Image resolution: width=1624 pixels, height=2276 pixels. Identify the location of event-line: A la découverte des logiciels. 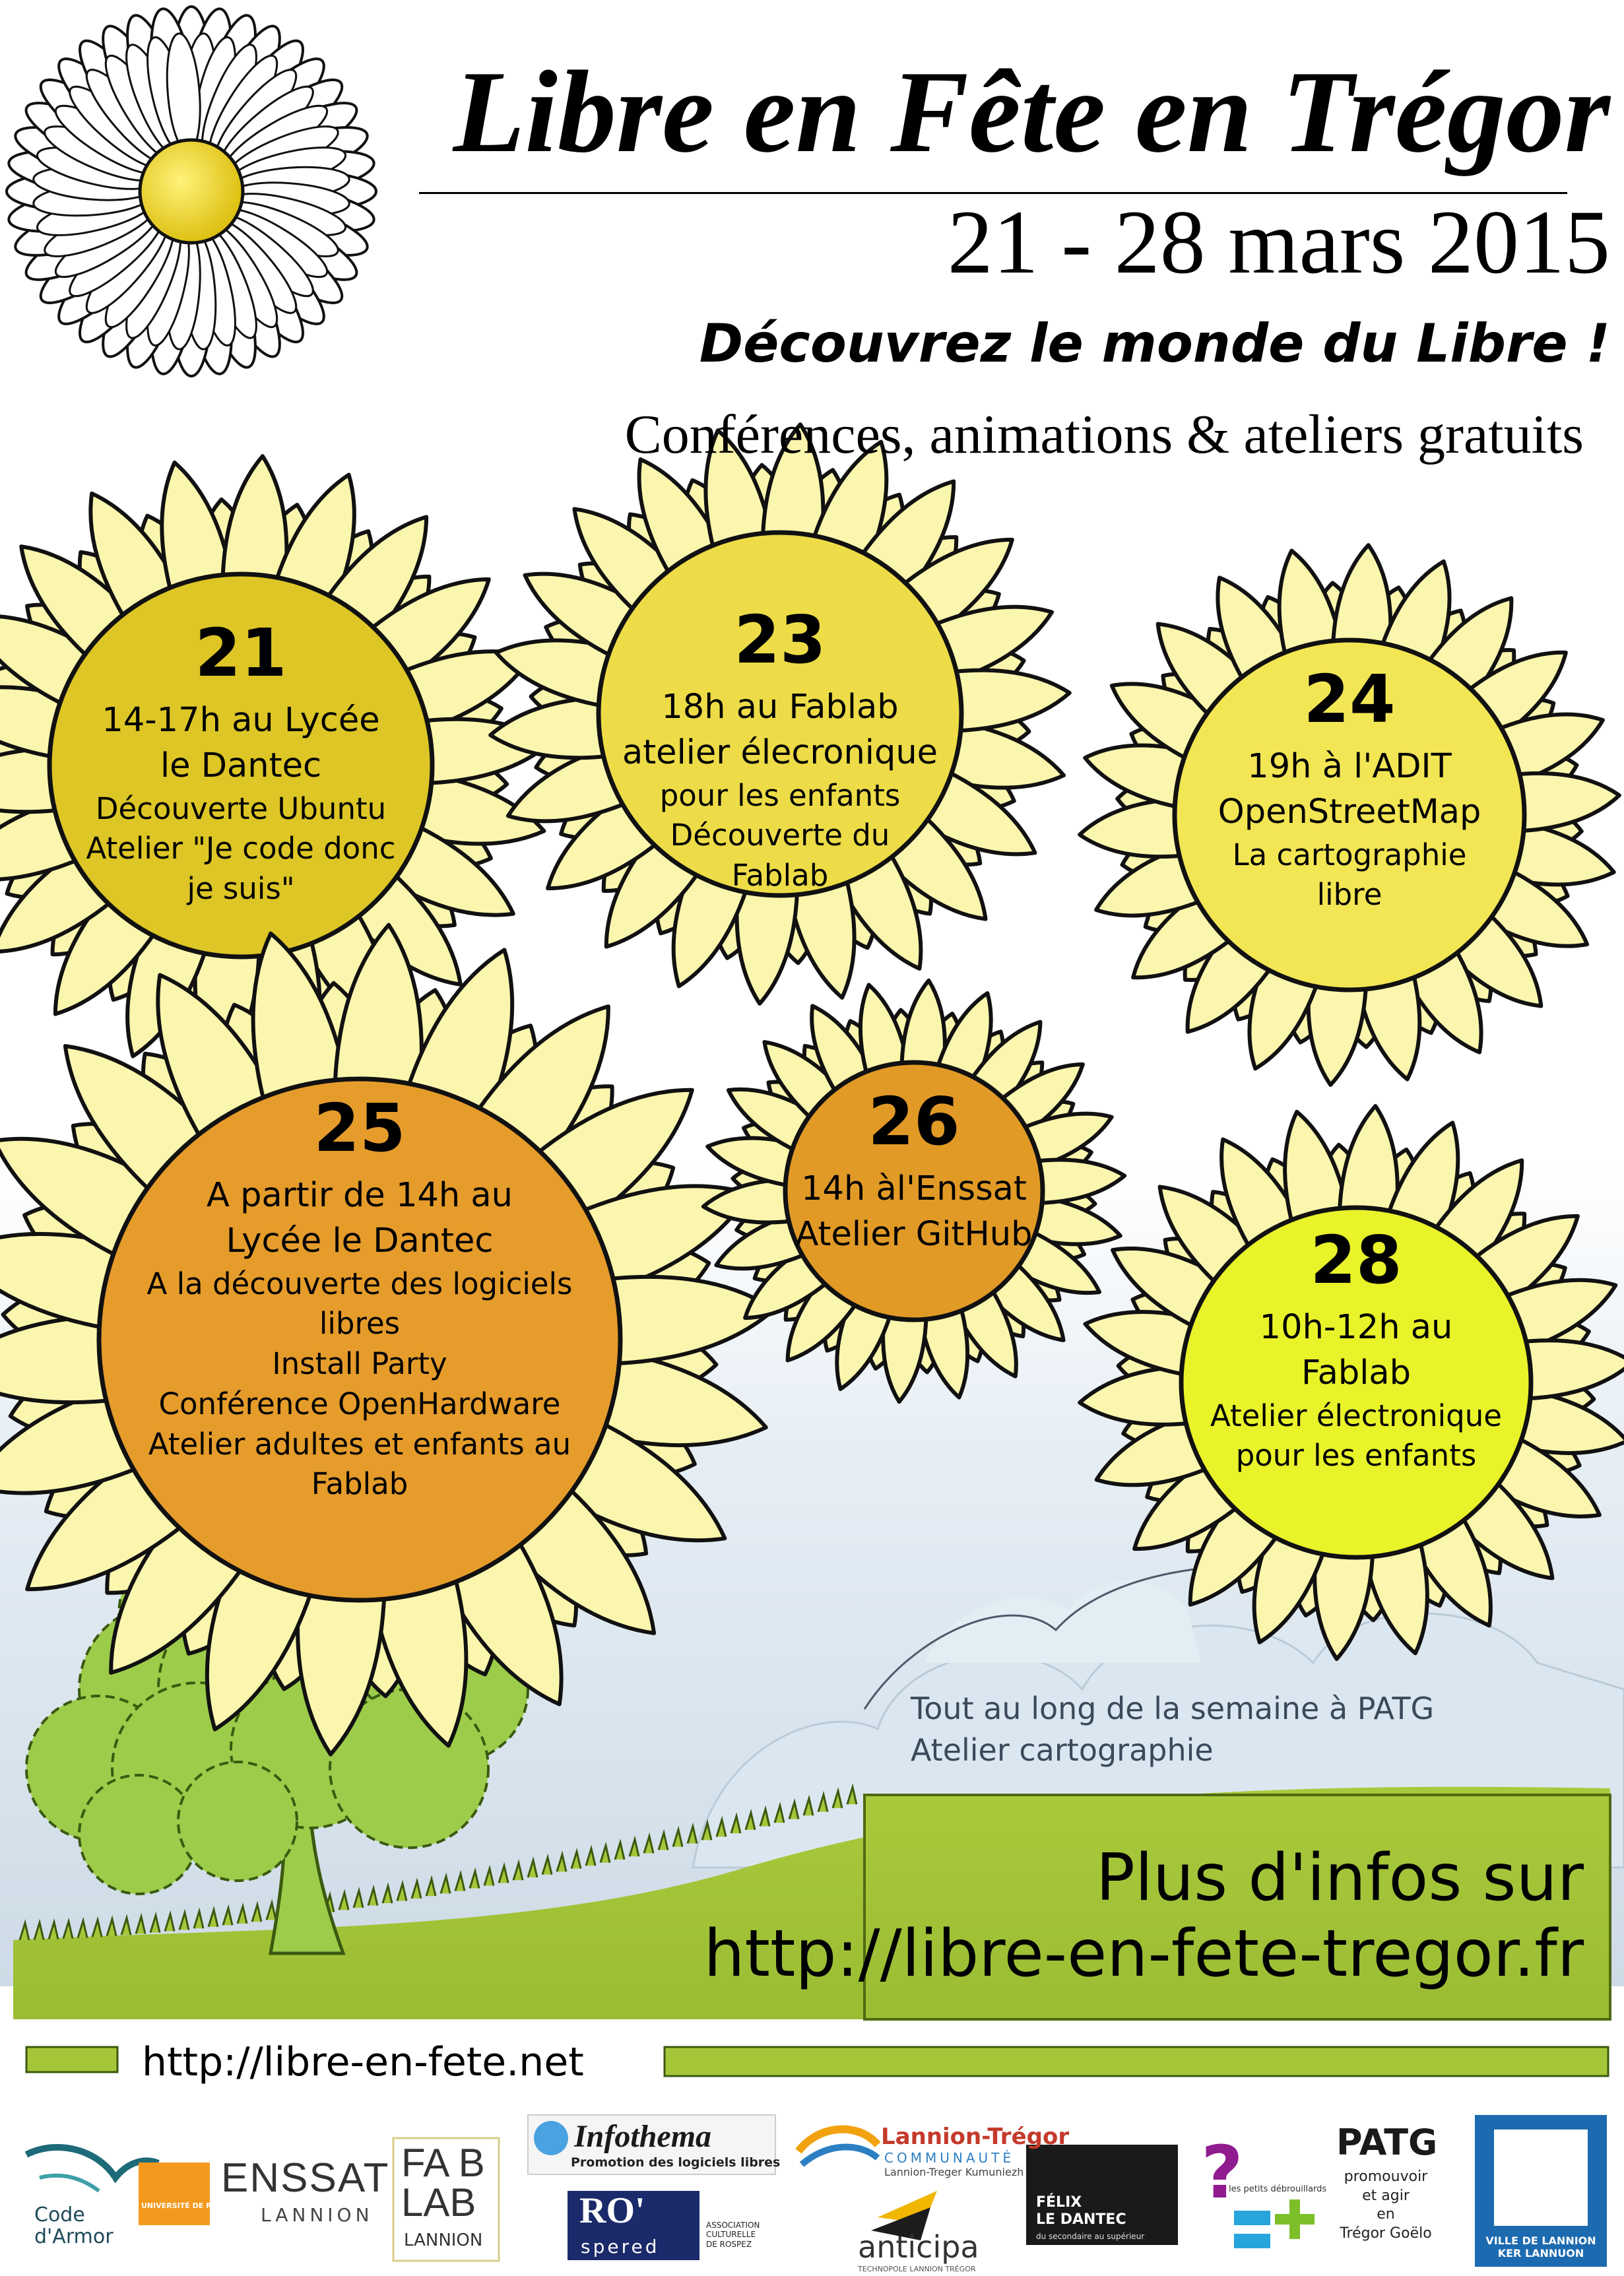
(360, 1284).